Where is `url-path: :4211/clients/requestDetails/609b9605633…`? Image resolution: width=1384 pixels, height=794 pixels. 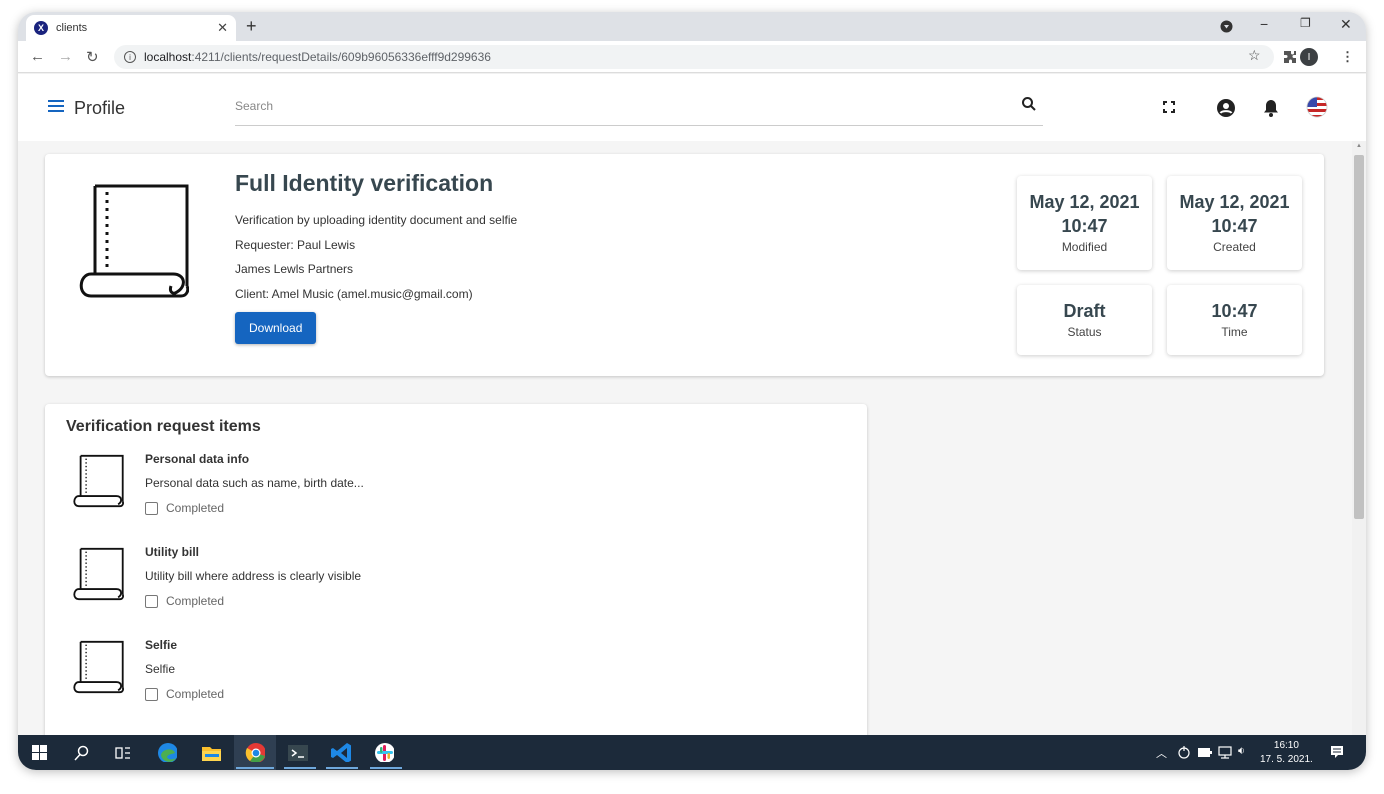 url-path: :4211/clients/requestDetails/609b9605633… is located at coordinates (341, 57).